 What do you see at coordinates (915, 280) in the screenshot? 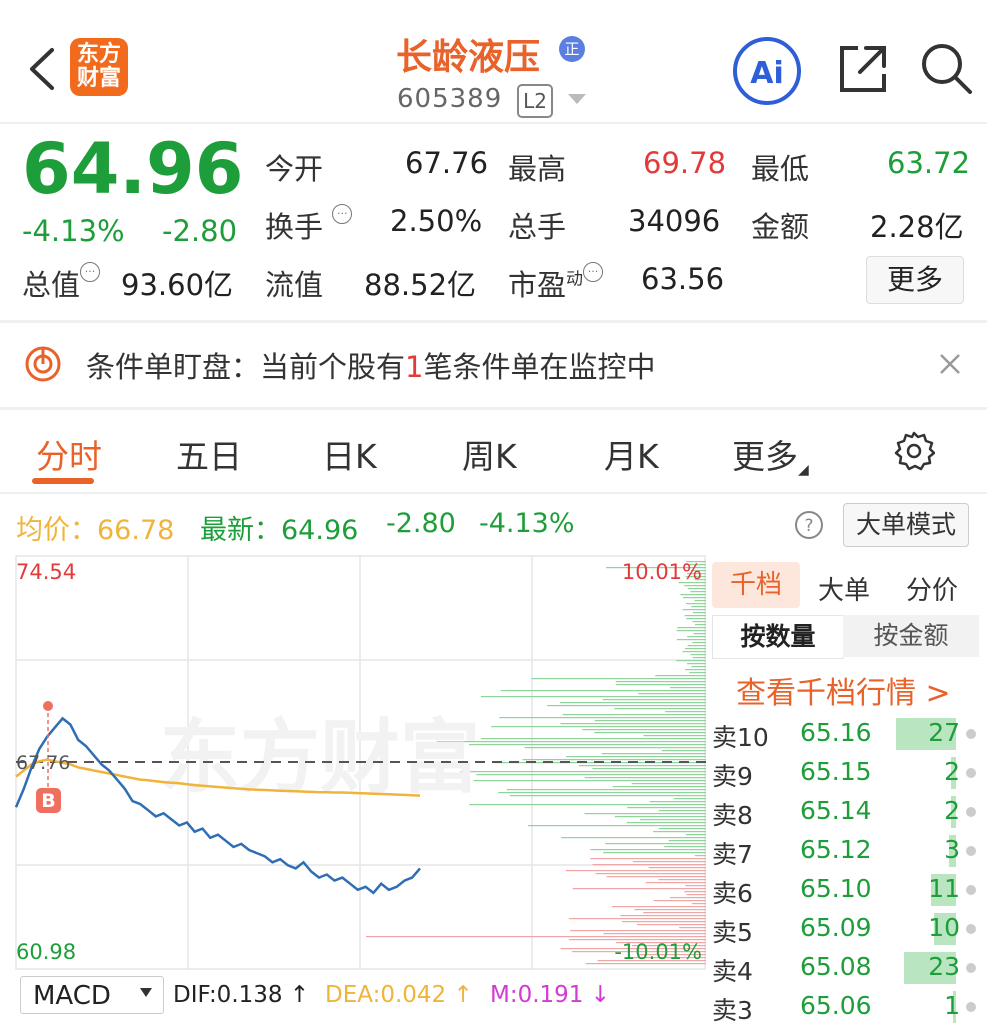
I see `more-button: 更多` at bounding box center [915, 280].